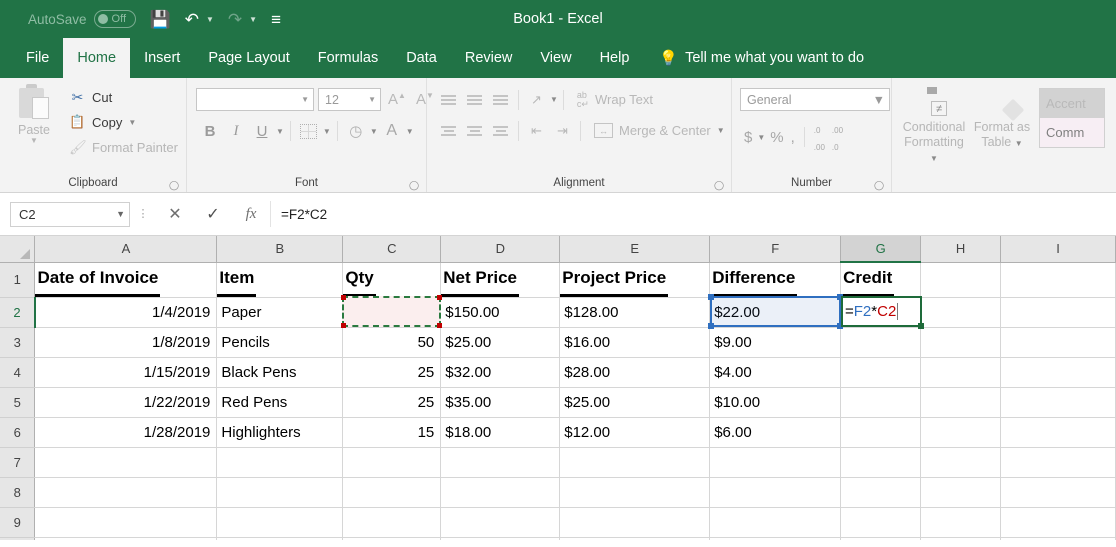 The image size is (1116, 547). I want to click on cell-H4, so click(961, 372).